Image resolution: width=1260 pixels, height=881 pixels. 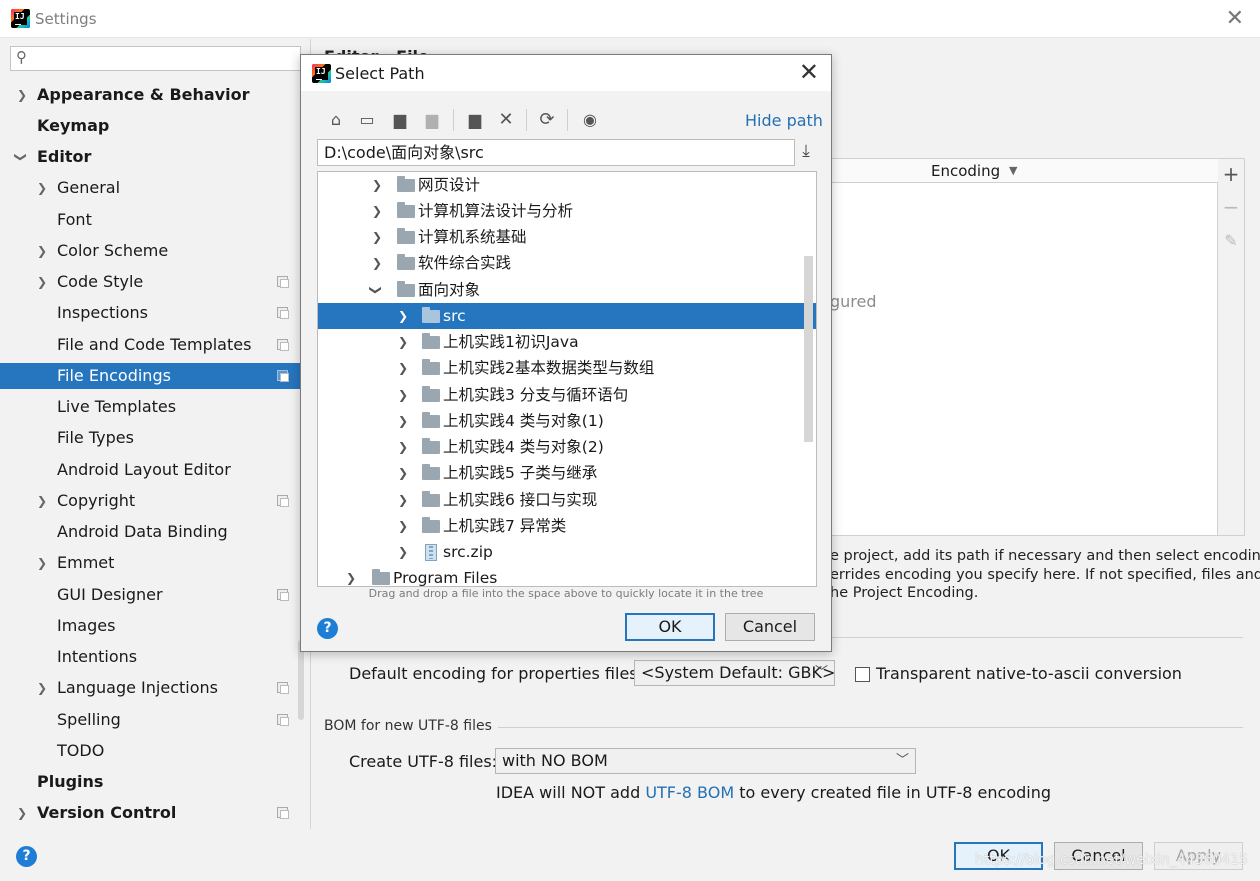 What do you see at coordinates (155, 58) in the screenshot?
I see `settings-search-input: ⚲` at bounding box center [155, 58].